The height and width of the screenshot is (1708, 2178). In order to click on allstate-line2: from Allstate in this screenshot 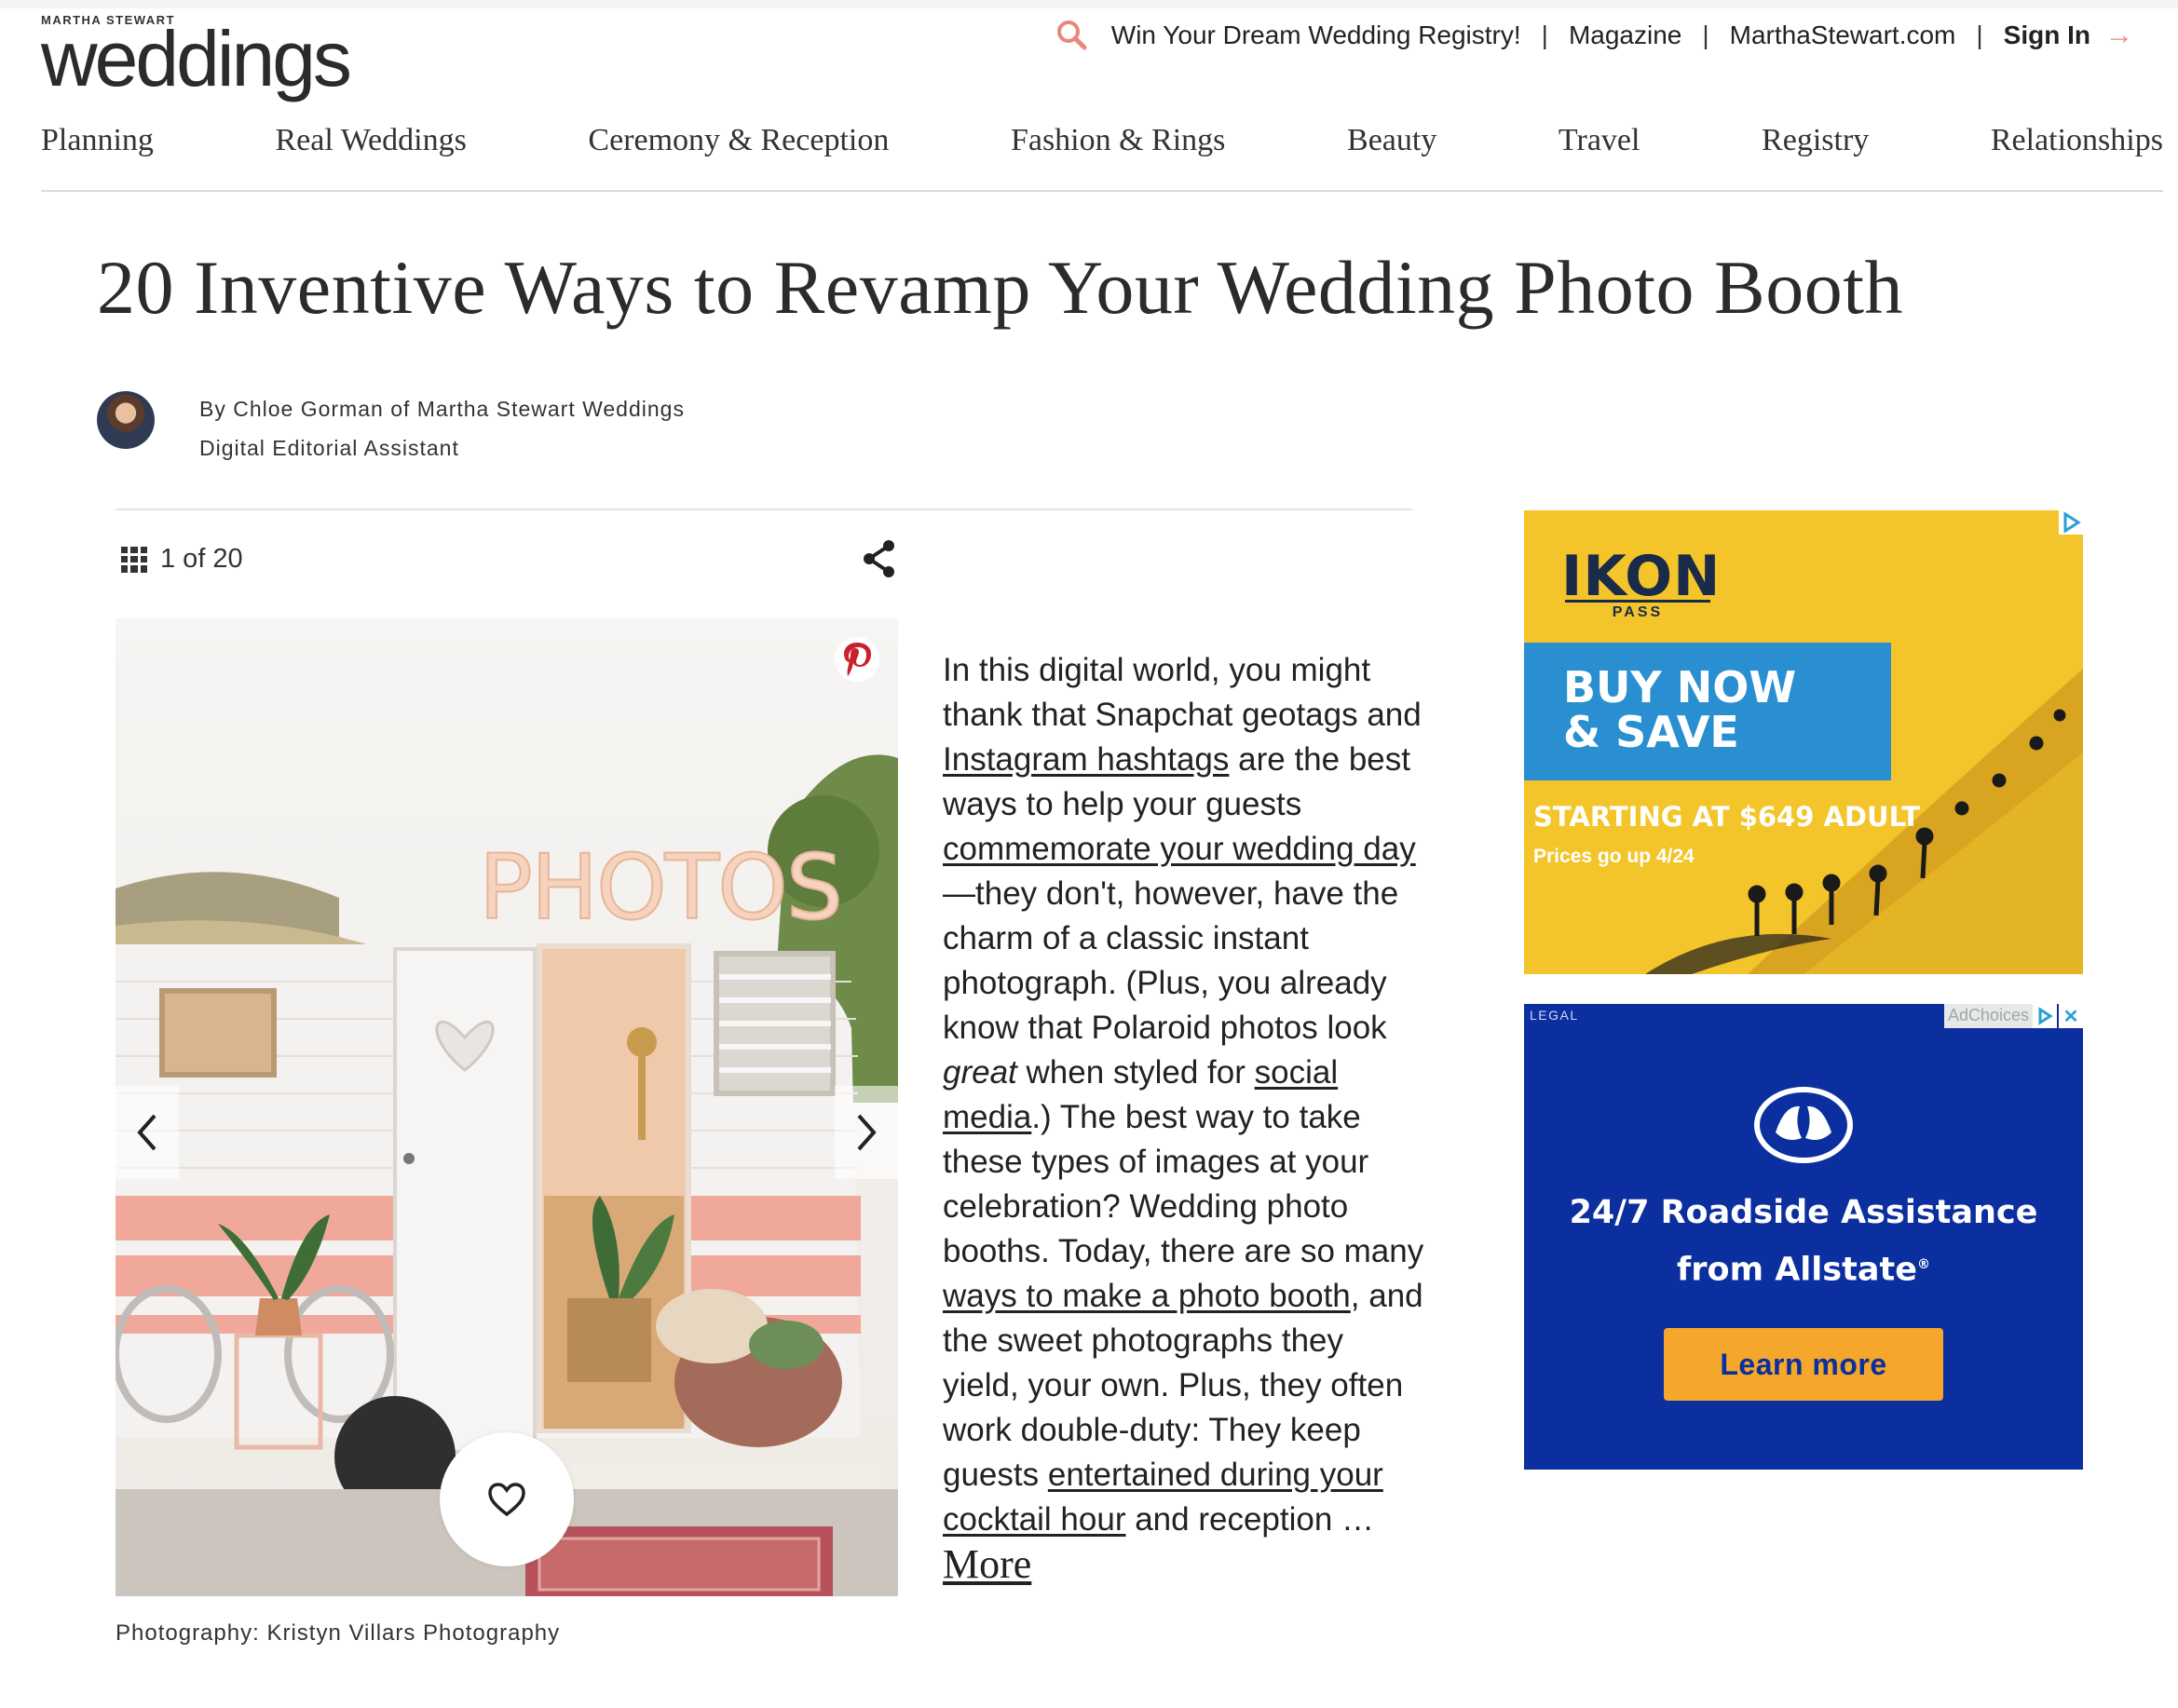, I will do `click(1797, 1270)`.